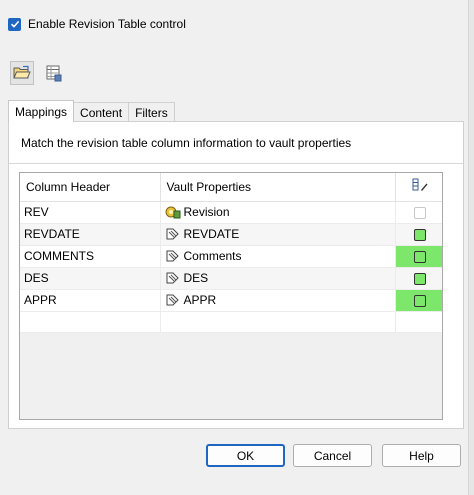  I want to click on editable-column, so click(418, 187).